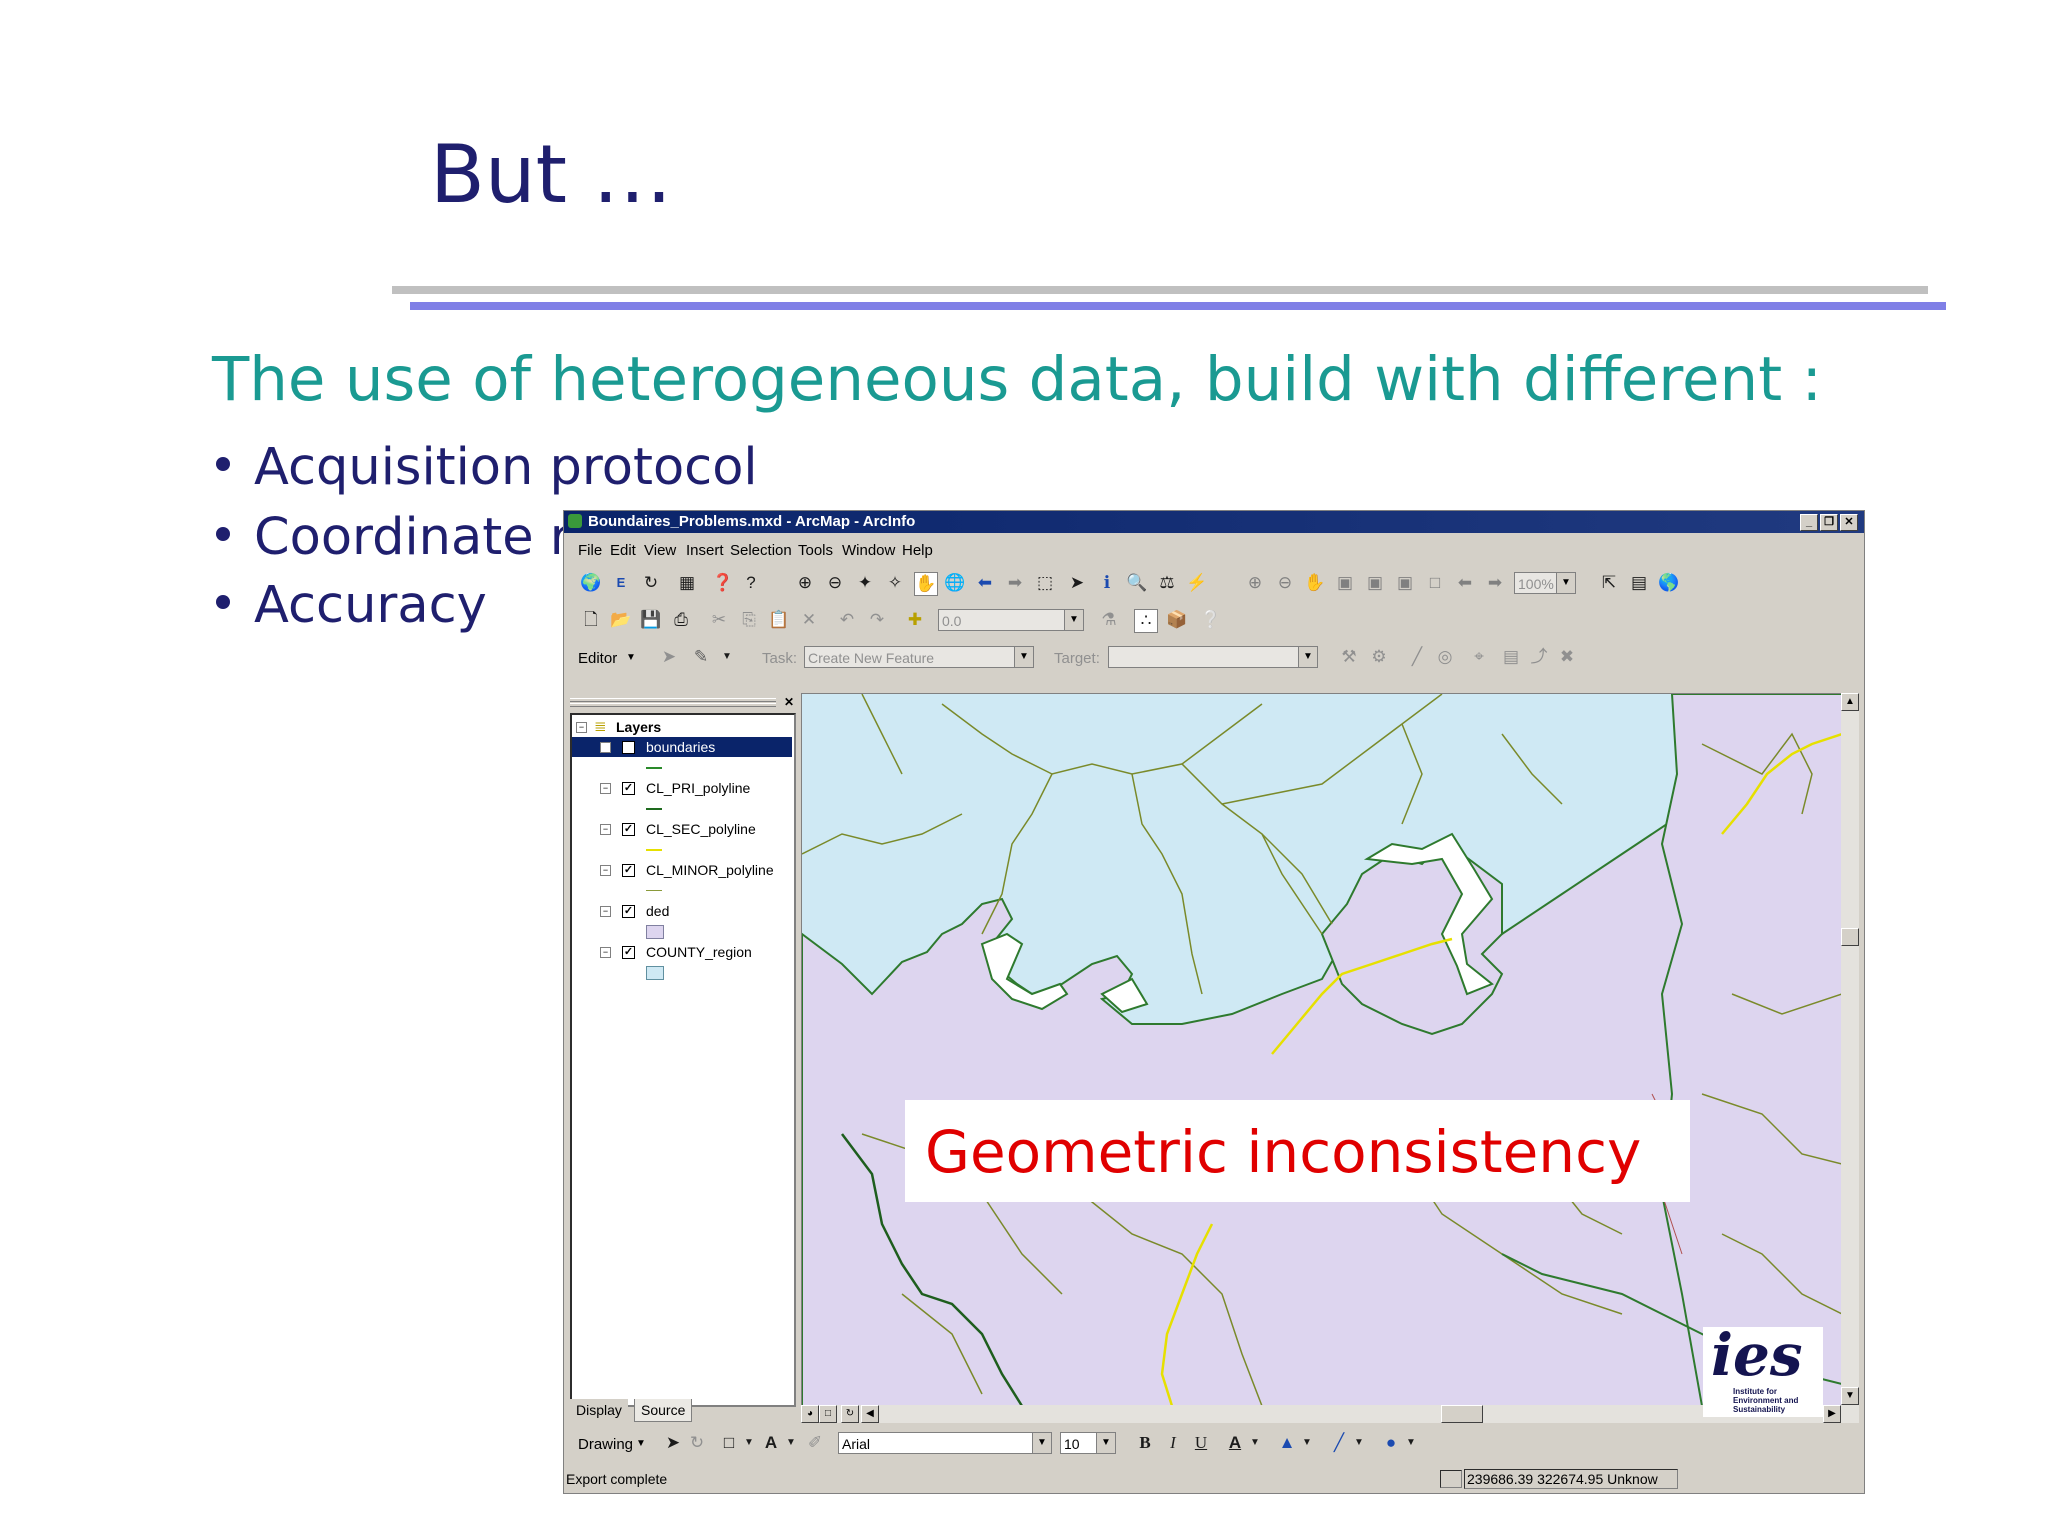  I want to click on next-extent-icon: ➡, so click(1495, 583).